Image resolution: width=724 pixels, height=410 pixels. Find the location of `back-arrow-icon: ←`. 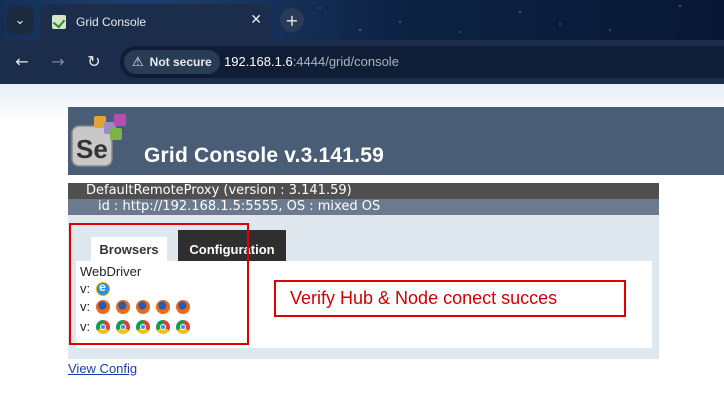

back-arrow-icon: ← is located at coordinates (22, 61).